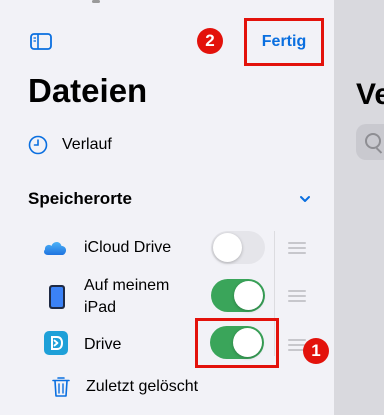 The width and height of the screenshot is (384, 415). I want to click on location-row-icloud-drive: iCloud Drive, so click(167, 248).